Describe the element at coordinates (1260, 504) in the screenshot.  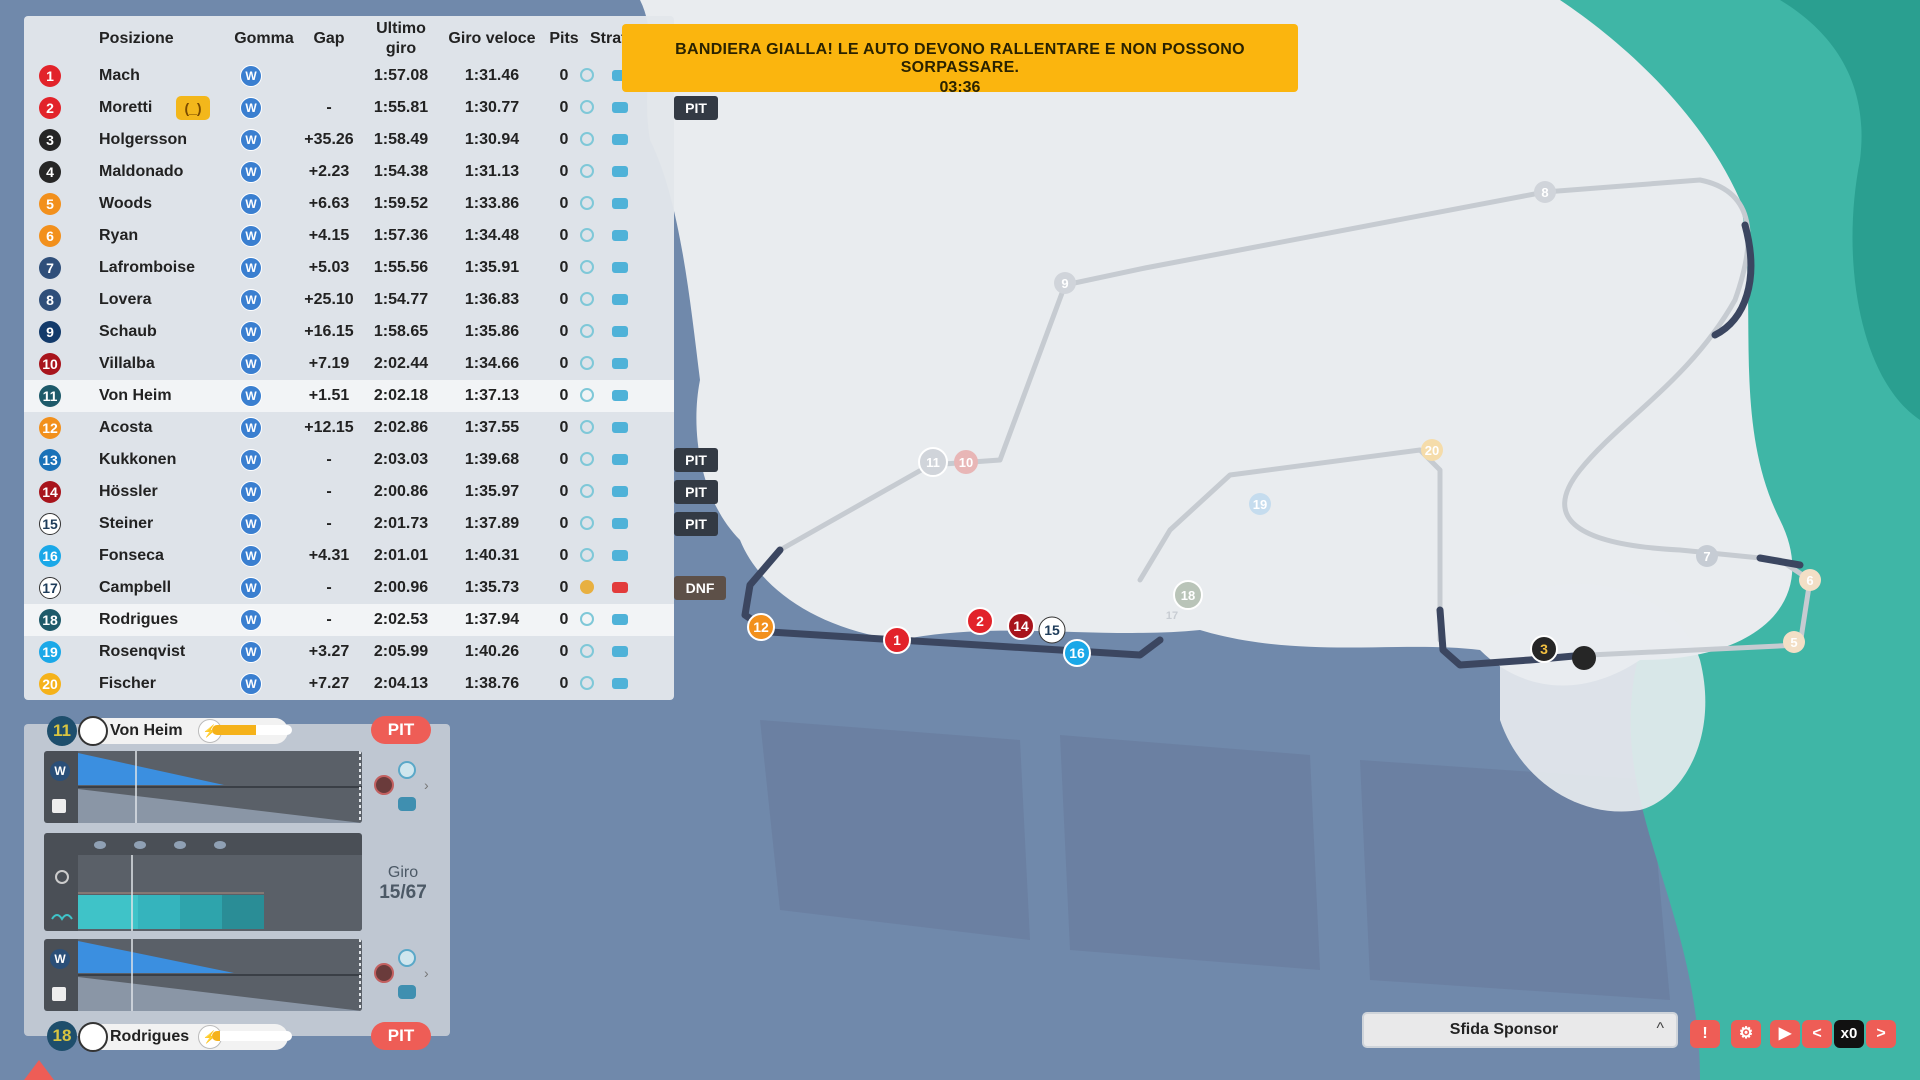
I see `svg-text: 19` at that location.